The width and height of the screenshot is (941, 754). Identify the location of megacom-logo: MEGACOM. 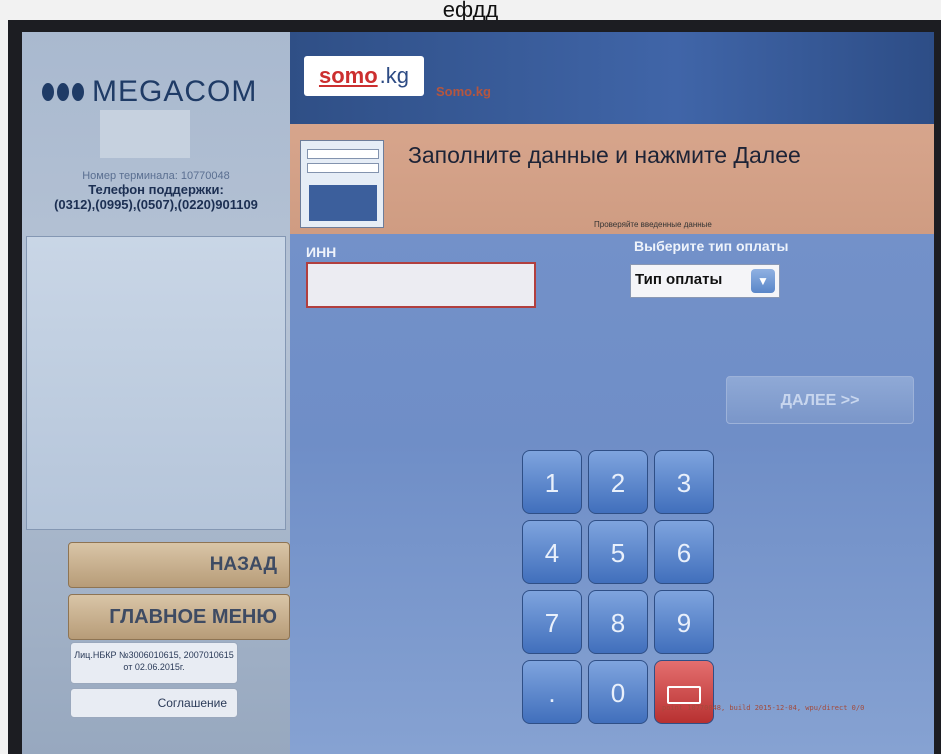
(162, 92).